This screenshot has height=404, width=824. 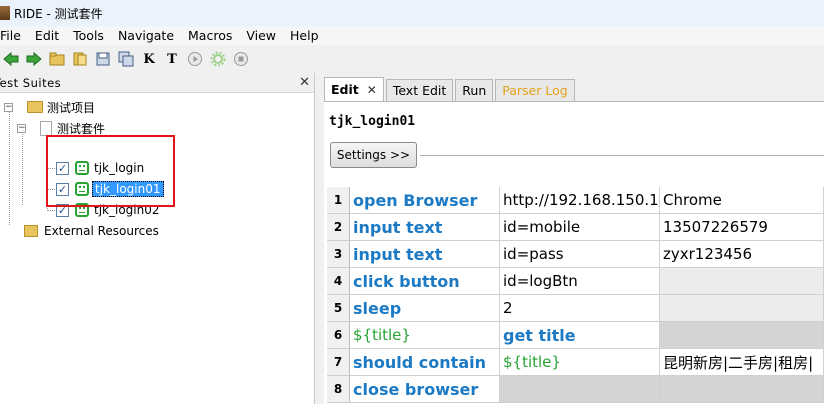 I want to click on tab-run-label: Run, so click(x=474, y=90).